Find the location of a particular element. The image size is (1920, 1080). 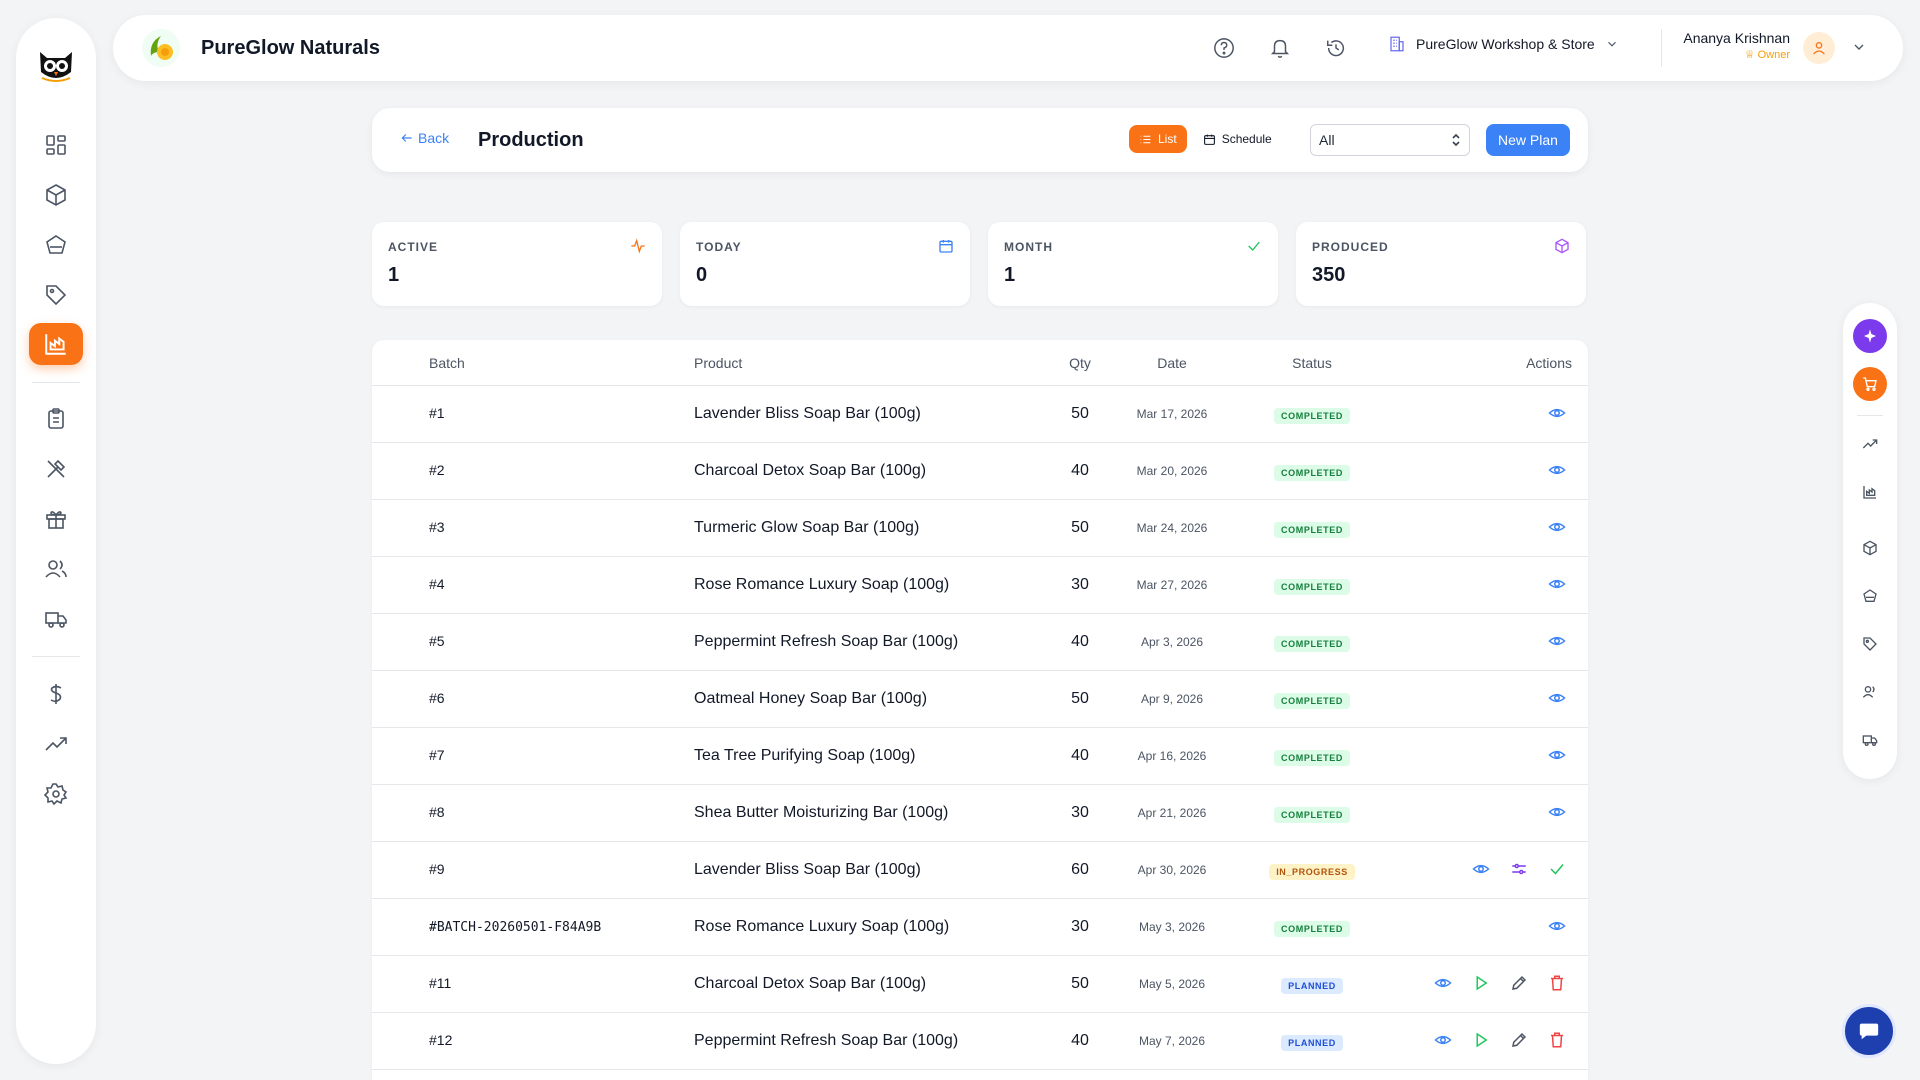

user-menu-chevron-icon is located at coordinates (1859, 47).